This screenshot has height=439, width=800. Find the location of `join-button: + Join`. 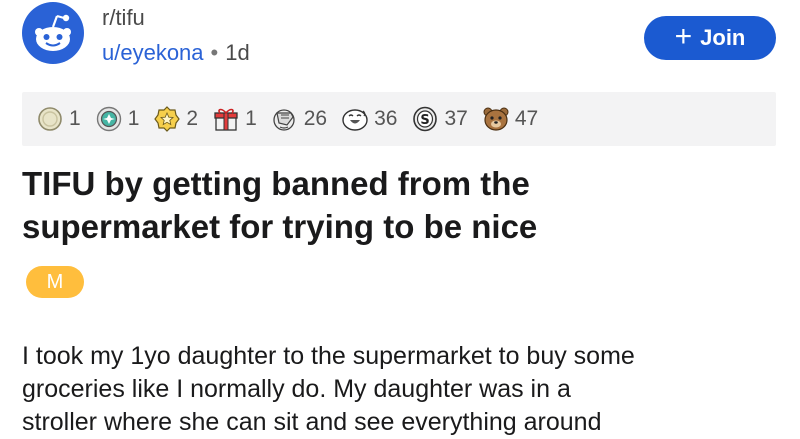

join-button: + Join is located at coordinates (710, 38).